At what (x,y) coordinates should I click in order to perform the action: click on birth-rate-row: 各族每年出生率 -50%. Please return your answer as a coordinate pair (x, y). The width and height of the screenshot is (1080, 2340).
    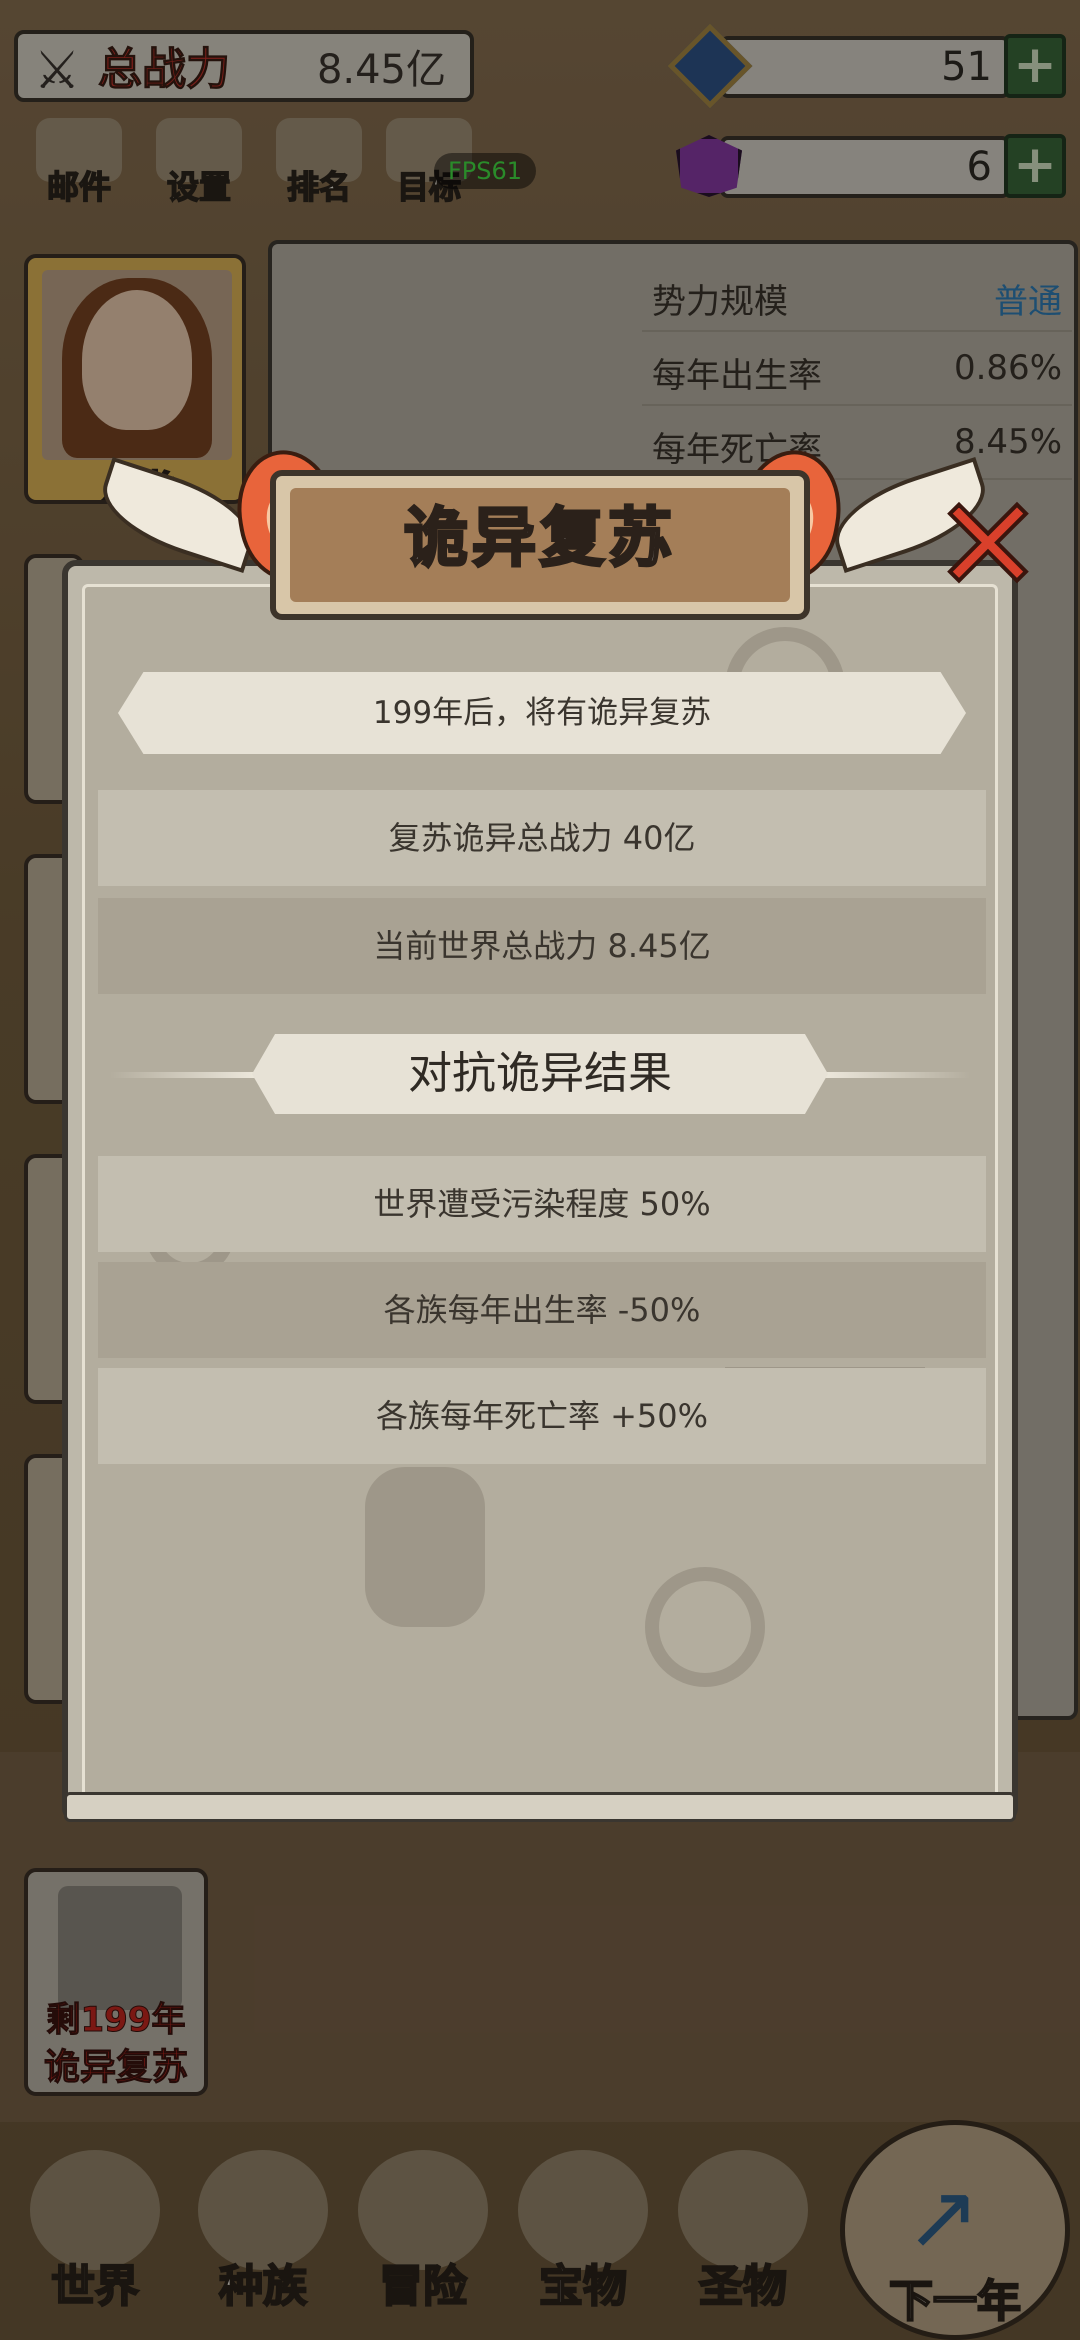
    Looking at the image, I should click on (542, 1310).